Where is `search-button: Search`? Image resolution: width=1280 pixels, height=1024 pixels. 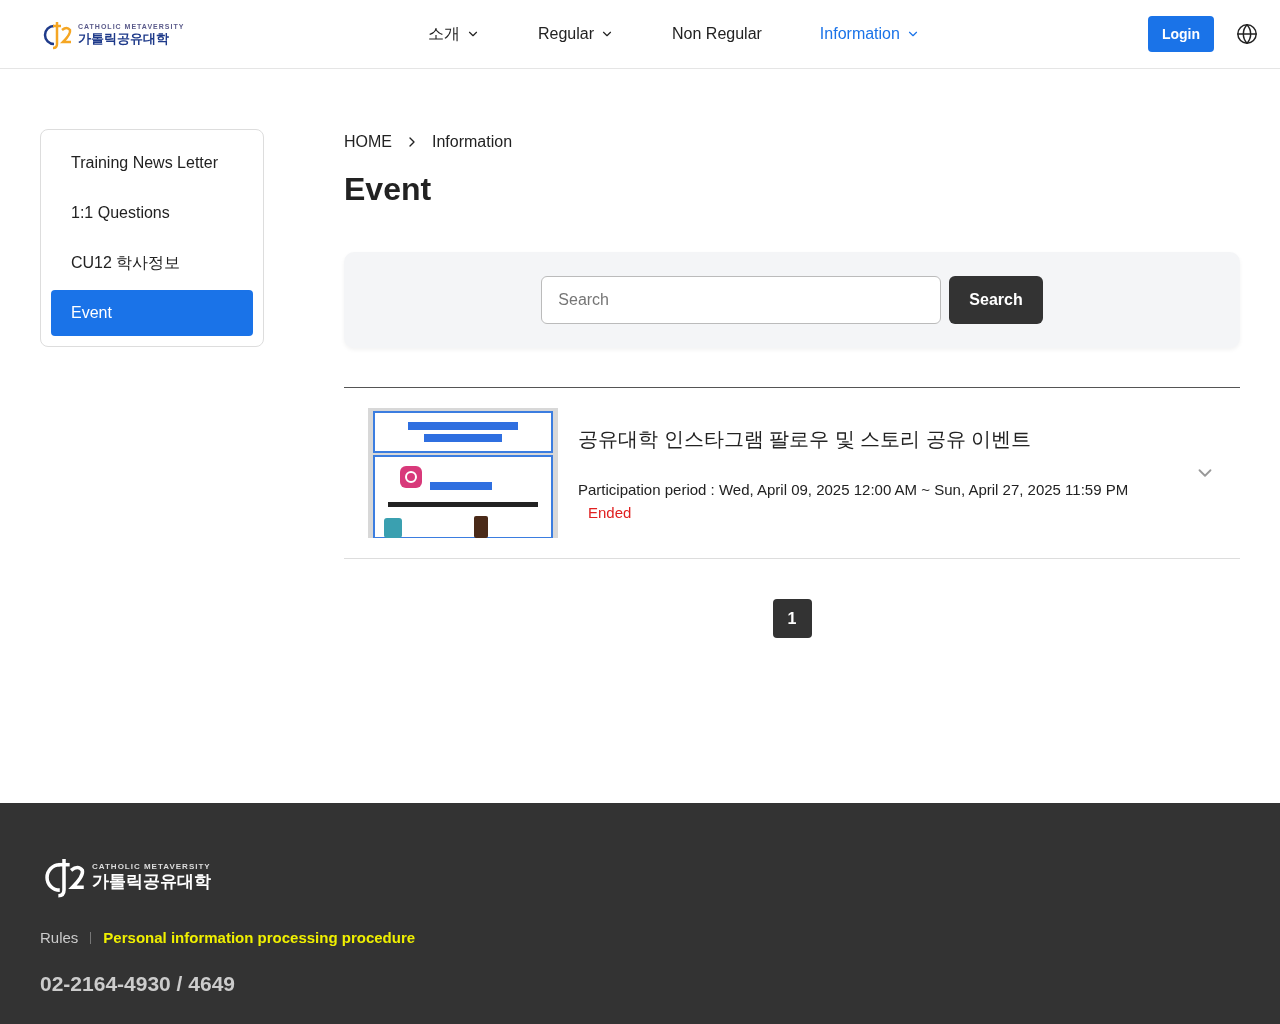
search-button: Search is located at coordinates (996, 300).